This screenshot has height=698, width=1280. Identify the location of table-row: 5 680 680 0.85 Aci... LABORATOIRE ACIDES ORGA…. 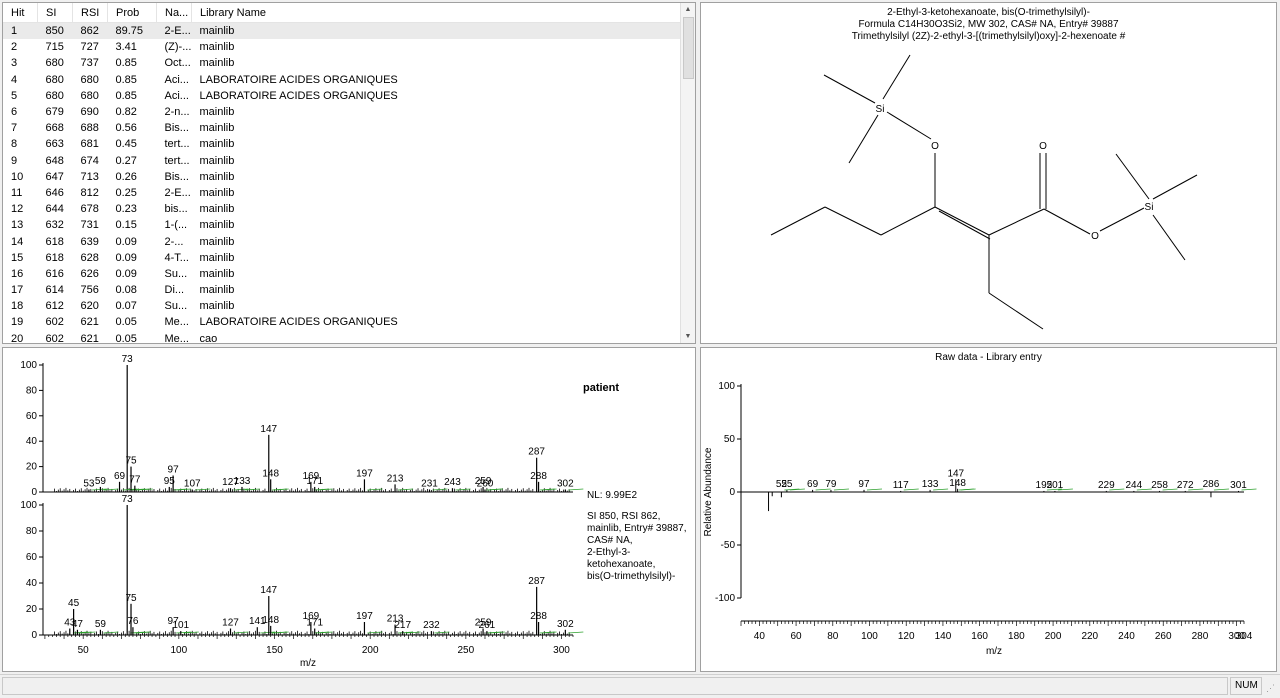
(343, 96).